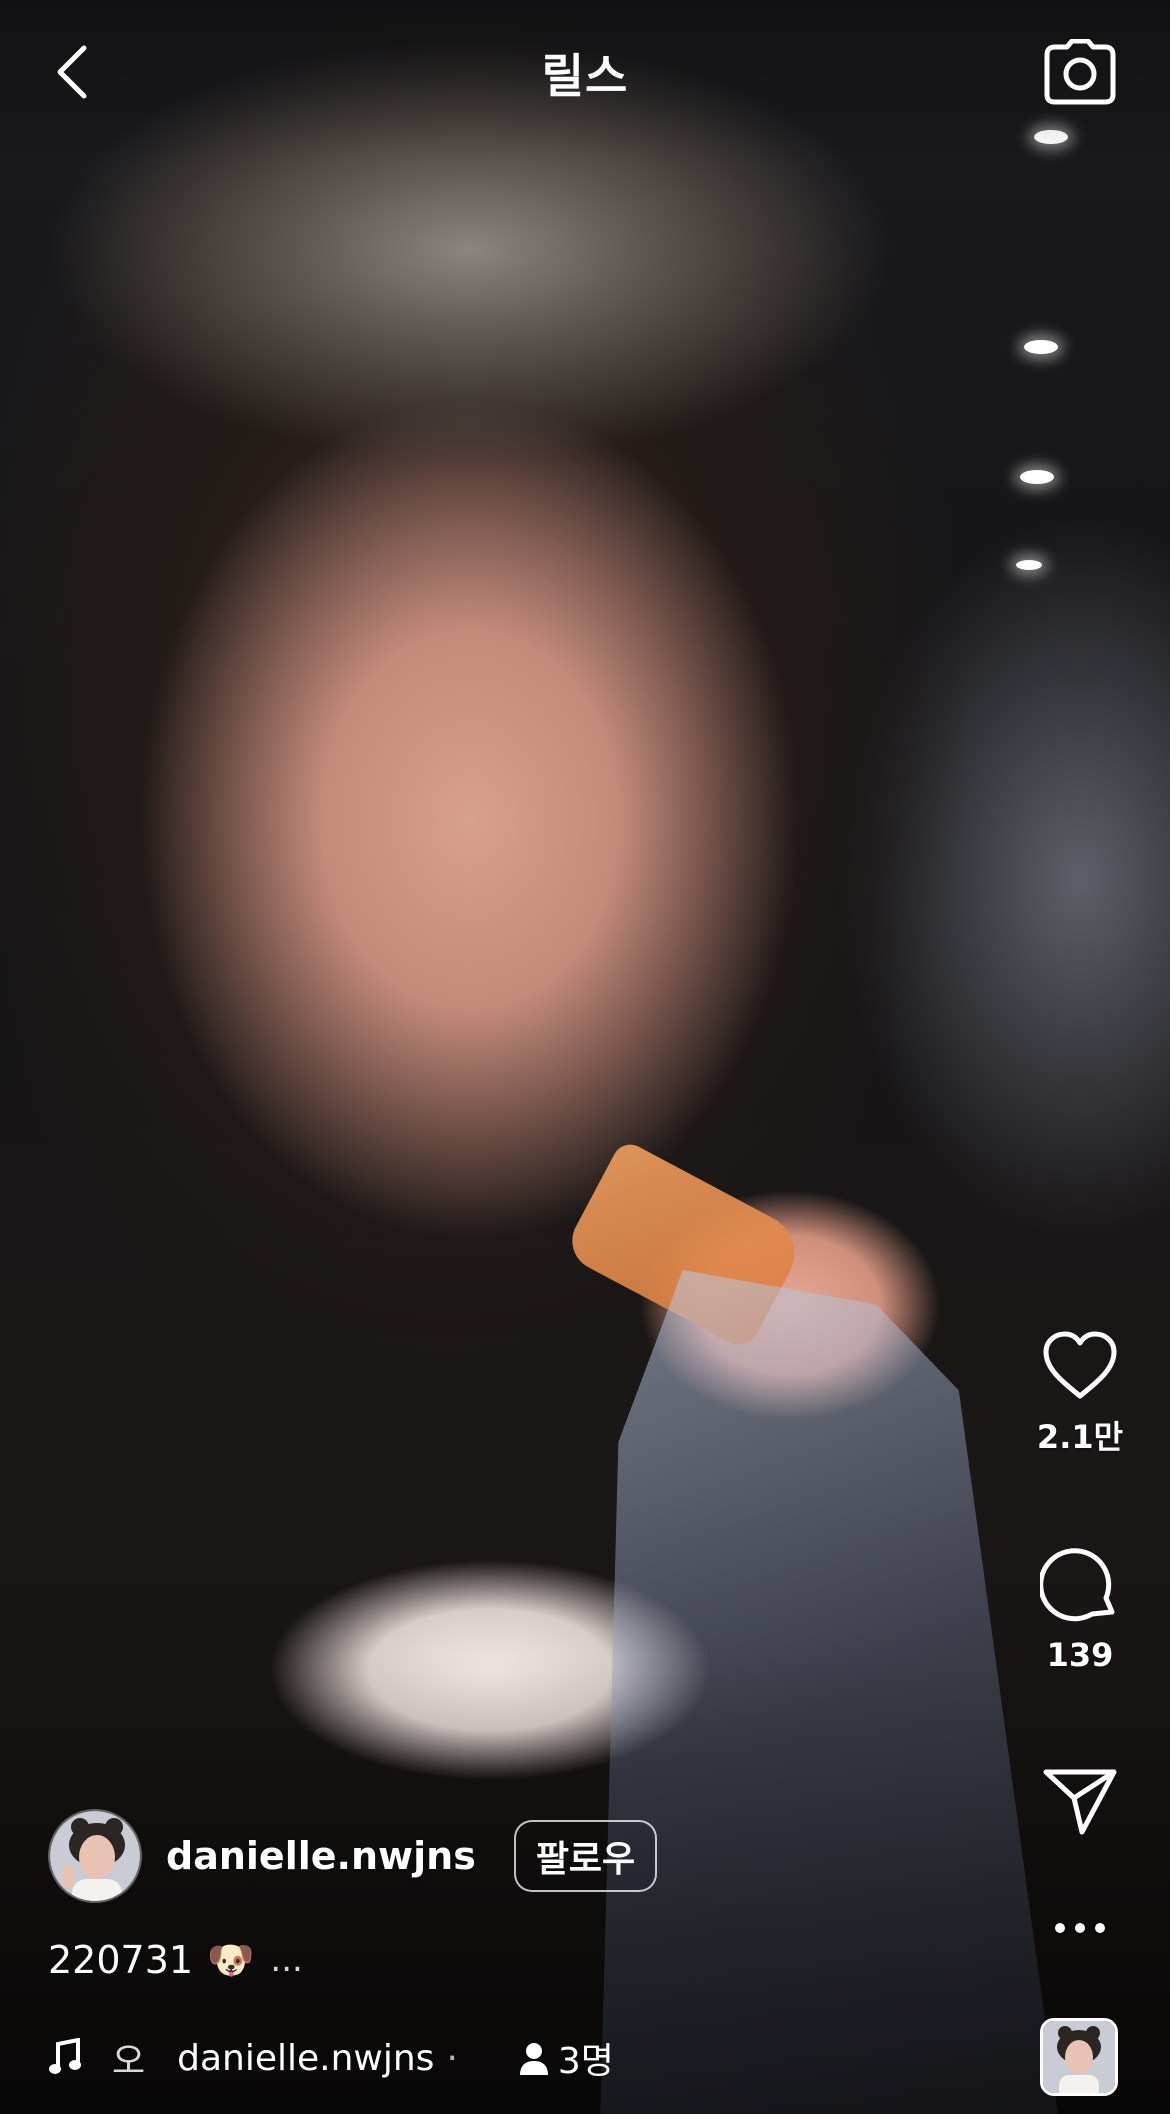 This screenshot has width=1170, height=2114. I want to click on owner-username: danielle.nwjns, so click(321, 1856).